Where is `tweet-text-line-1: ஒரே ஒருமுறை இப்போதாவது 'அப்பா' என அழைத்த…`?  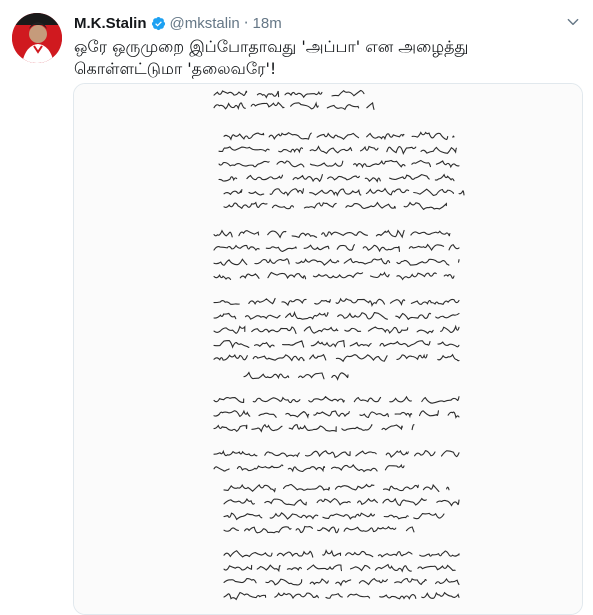
tweet-text-line-1: ஒரே ஒருமுறை இப்போதாவது 'அப்பா' என அழைத்த… is located at coordinates (271, 46).